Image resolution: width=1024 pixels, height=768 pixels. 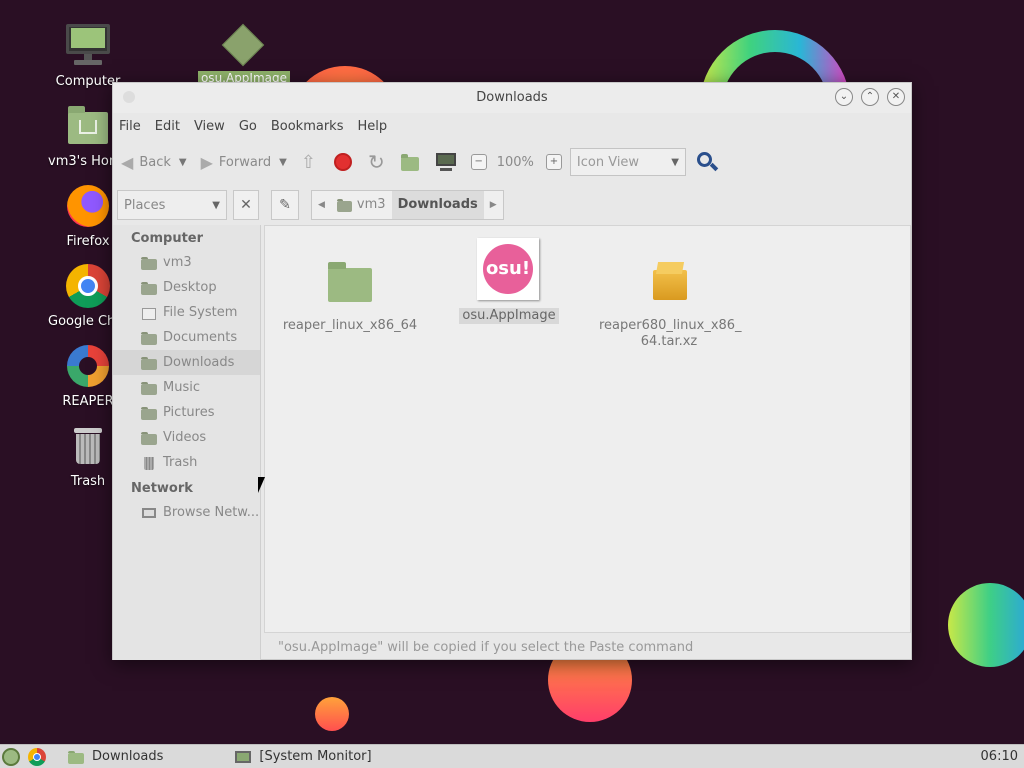 I want to click on home-button, so click(x=410, y=162).